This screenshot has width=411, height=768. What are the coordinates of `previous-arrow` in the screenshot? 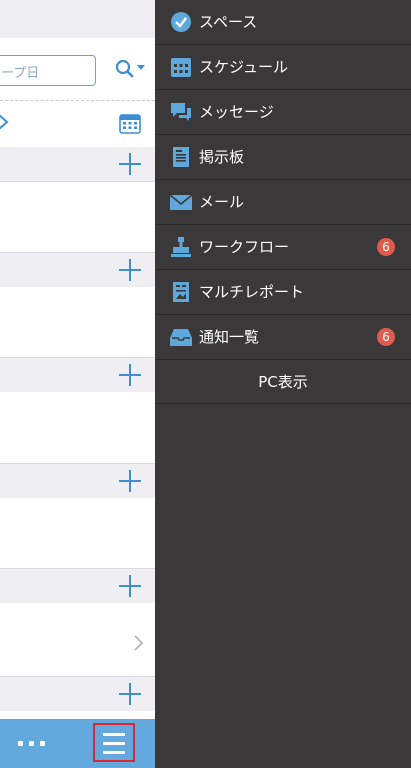 It's located at (5, 122).